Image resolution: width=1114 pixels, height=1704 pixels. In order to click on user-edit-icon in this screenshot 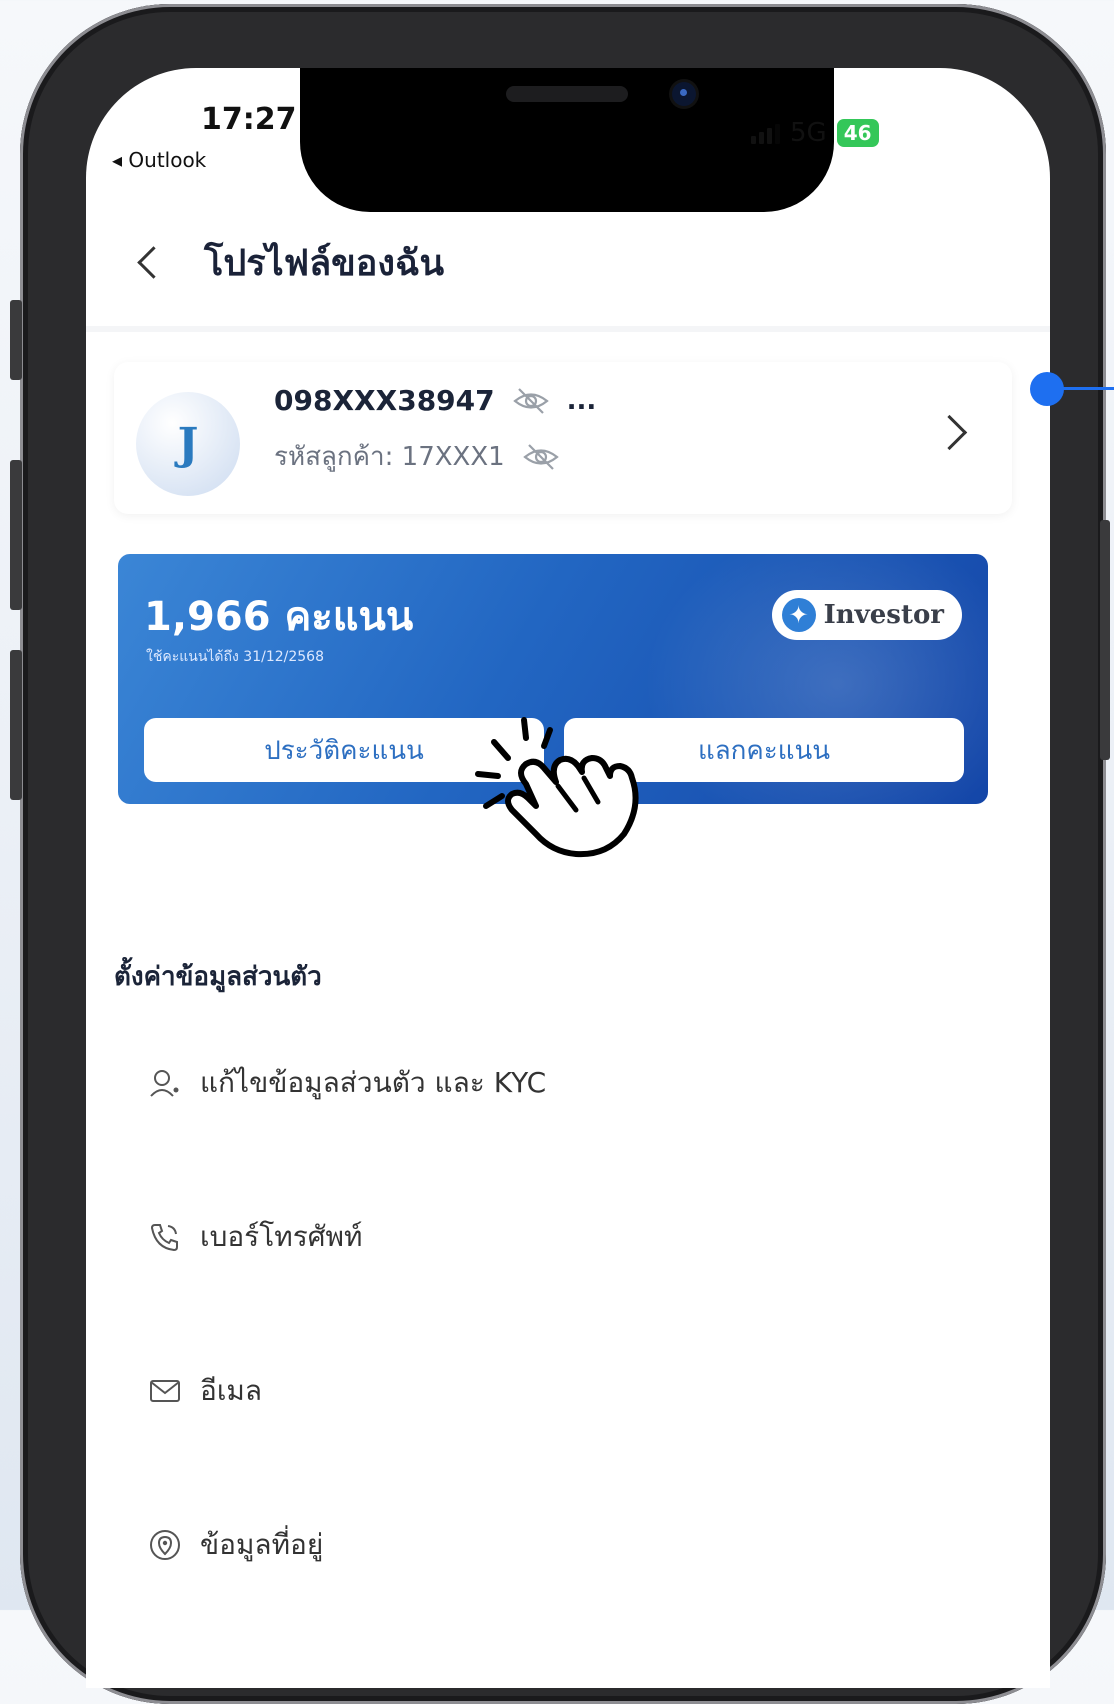, I will do `click(164, 1083)`.